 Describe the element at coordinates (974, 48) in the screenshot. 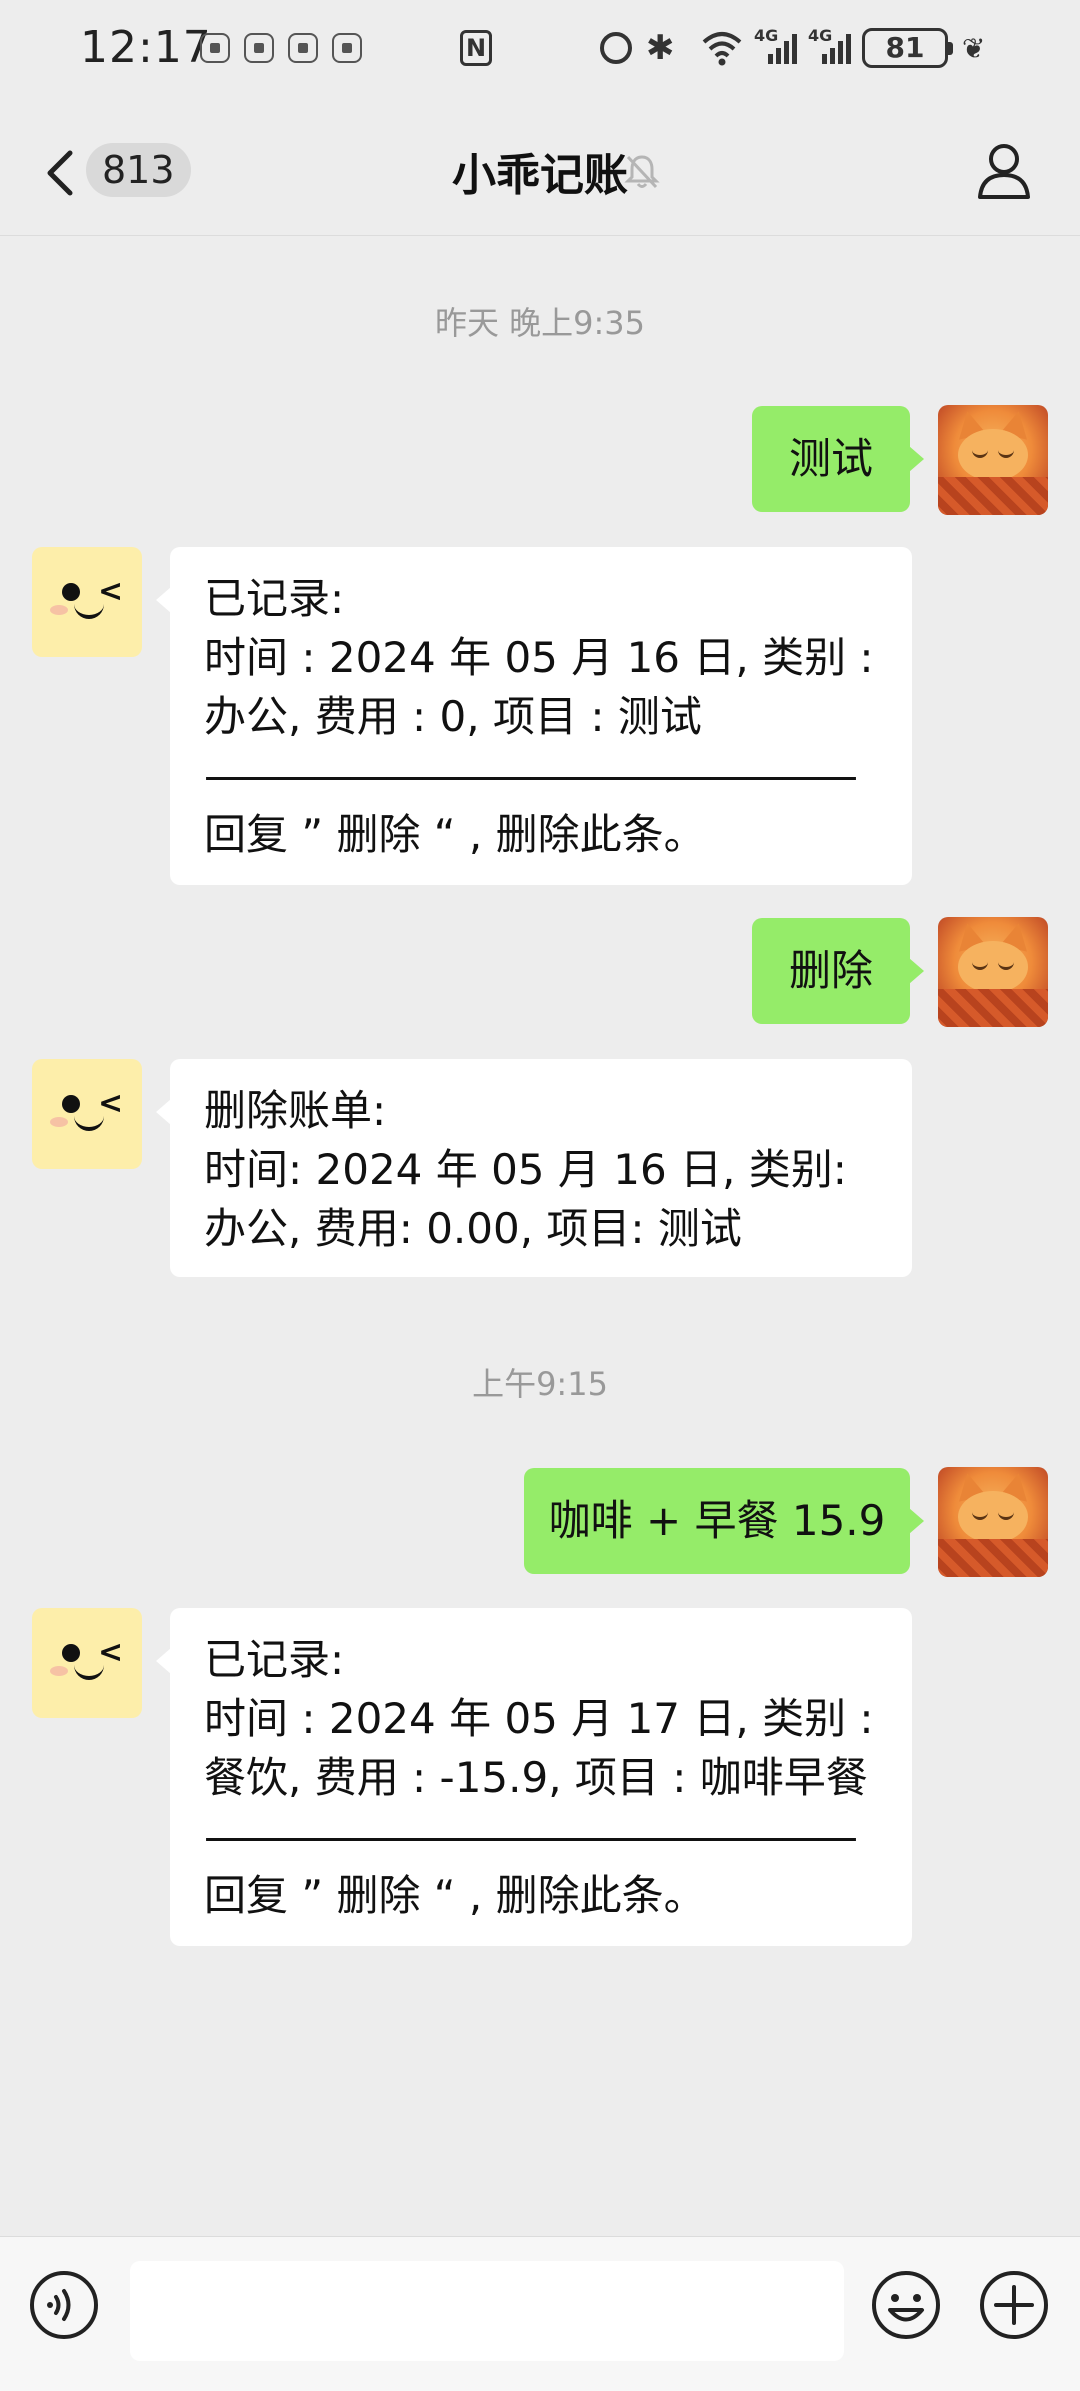

I see `power-saving-leaf-icon: ❦` at that location.